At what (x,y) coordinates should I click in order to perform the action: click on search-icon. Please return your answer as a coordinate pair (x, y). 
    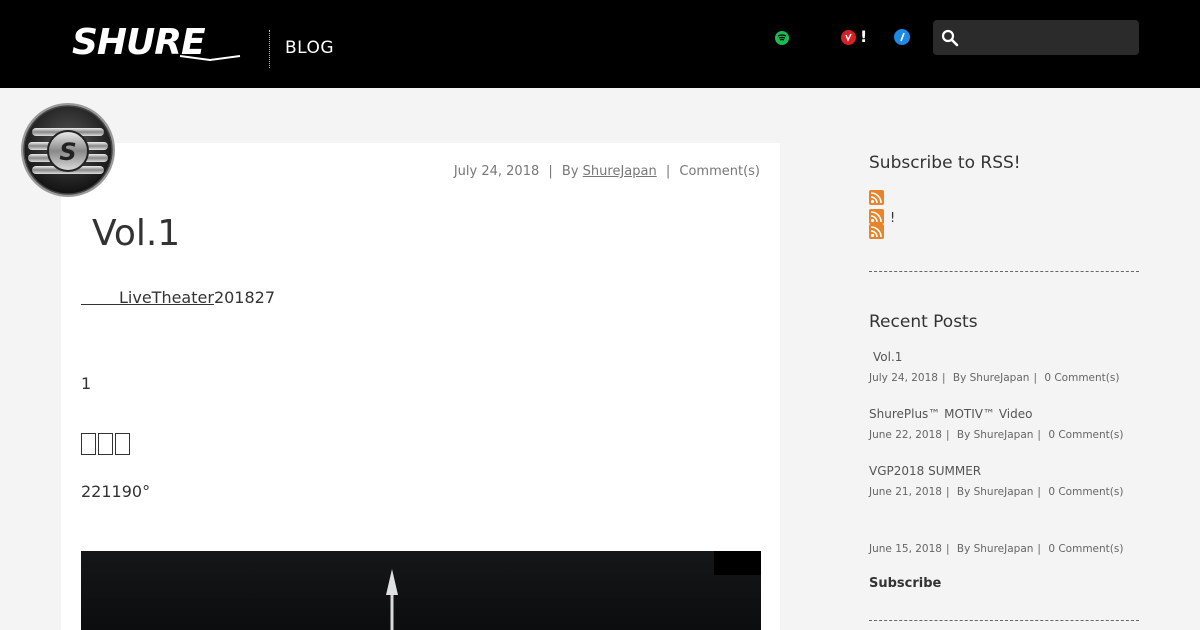
    Looking at the image, I should click on (950, 38).